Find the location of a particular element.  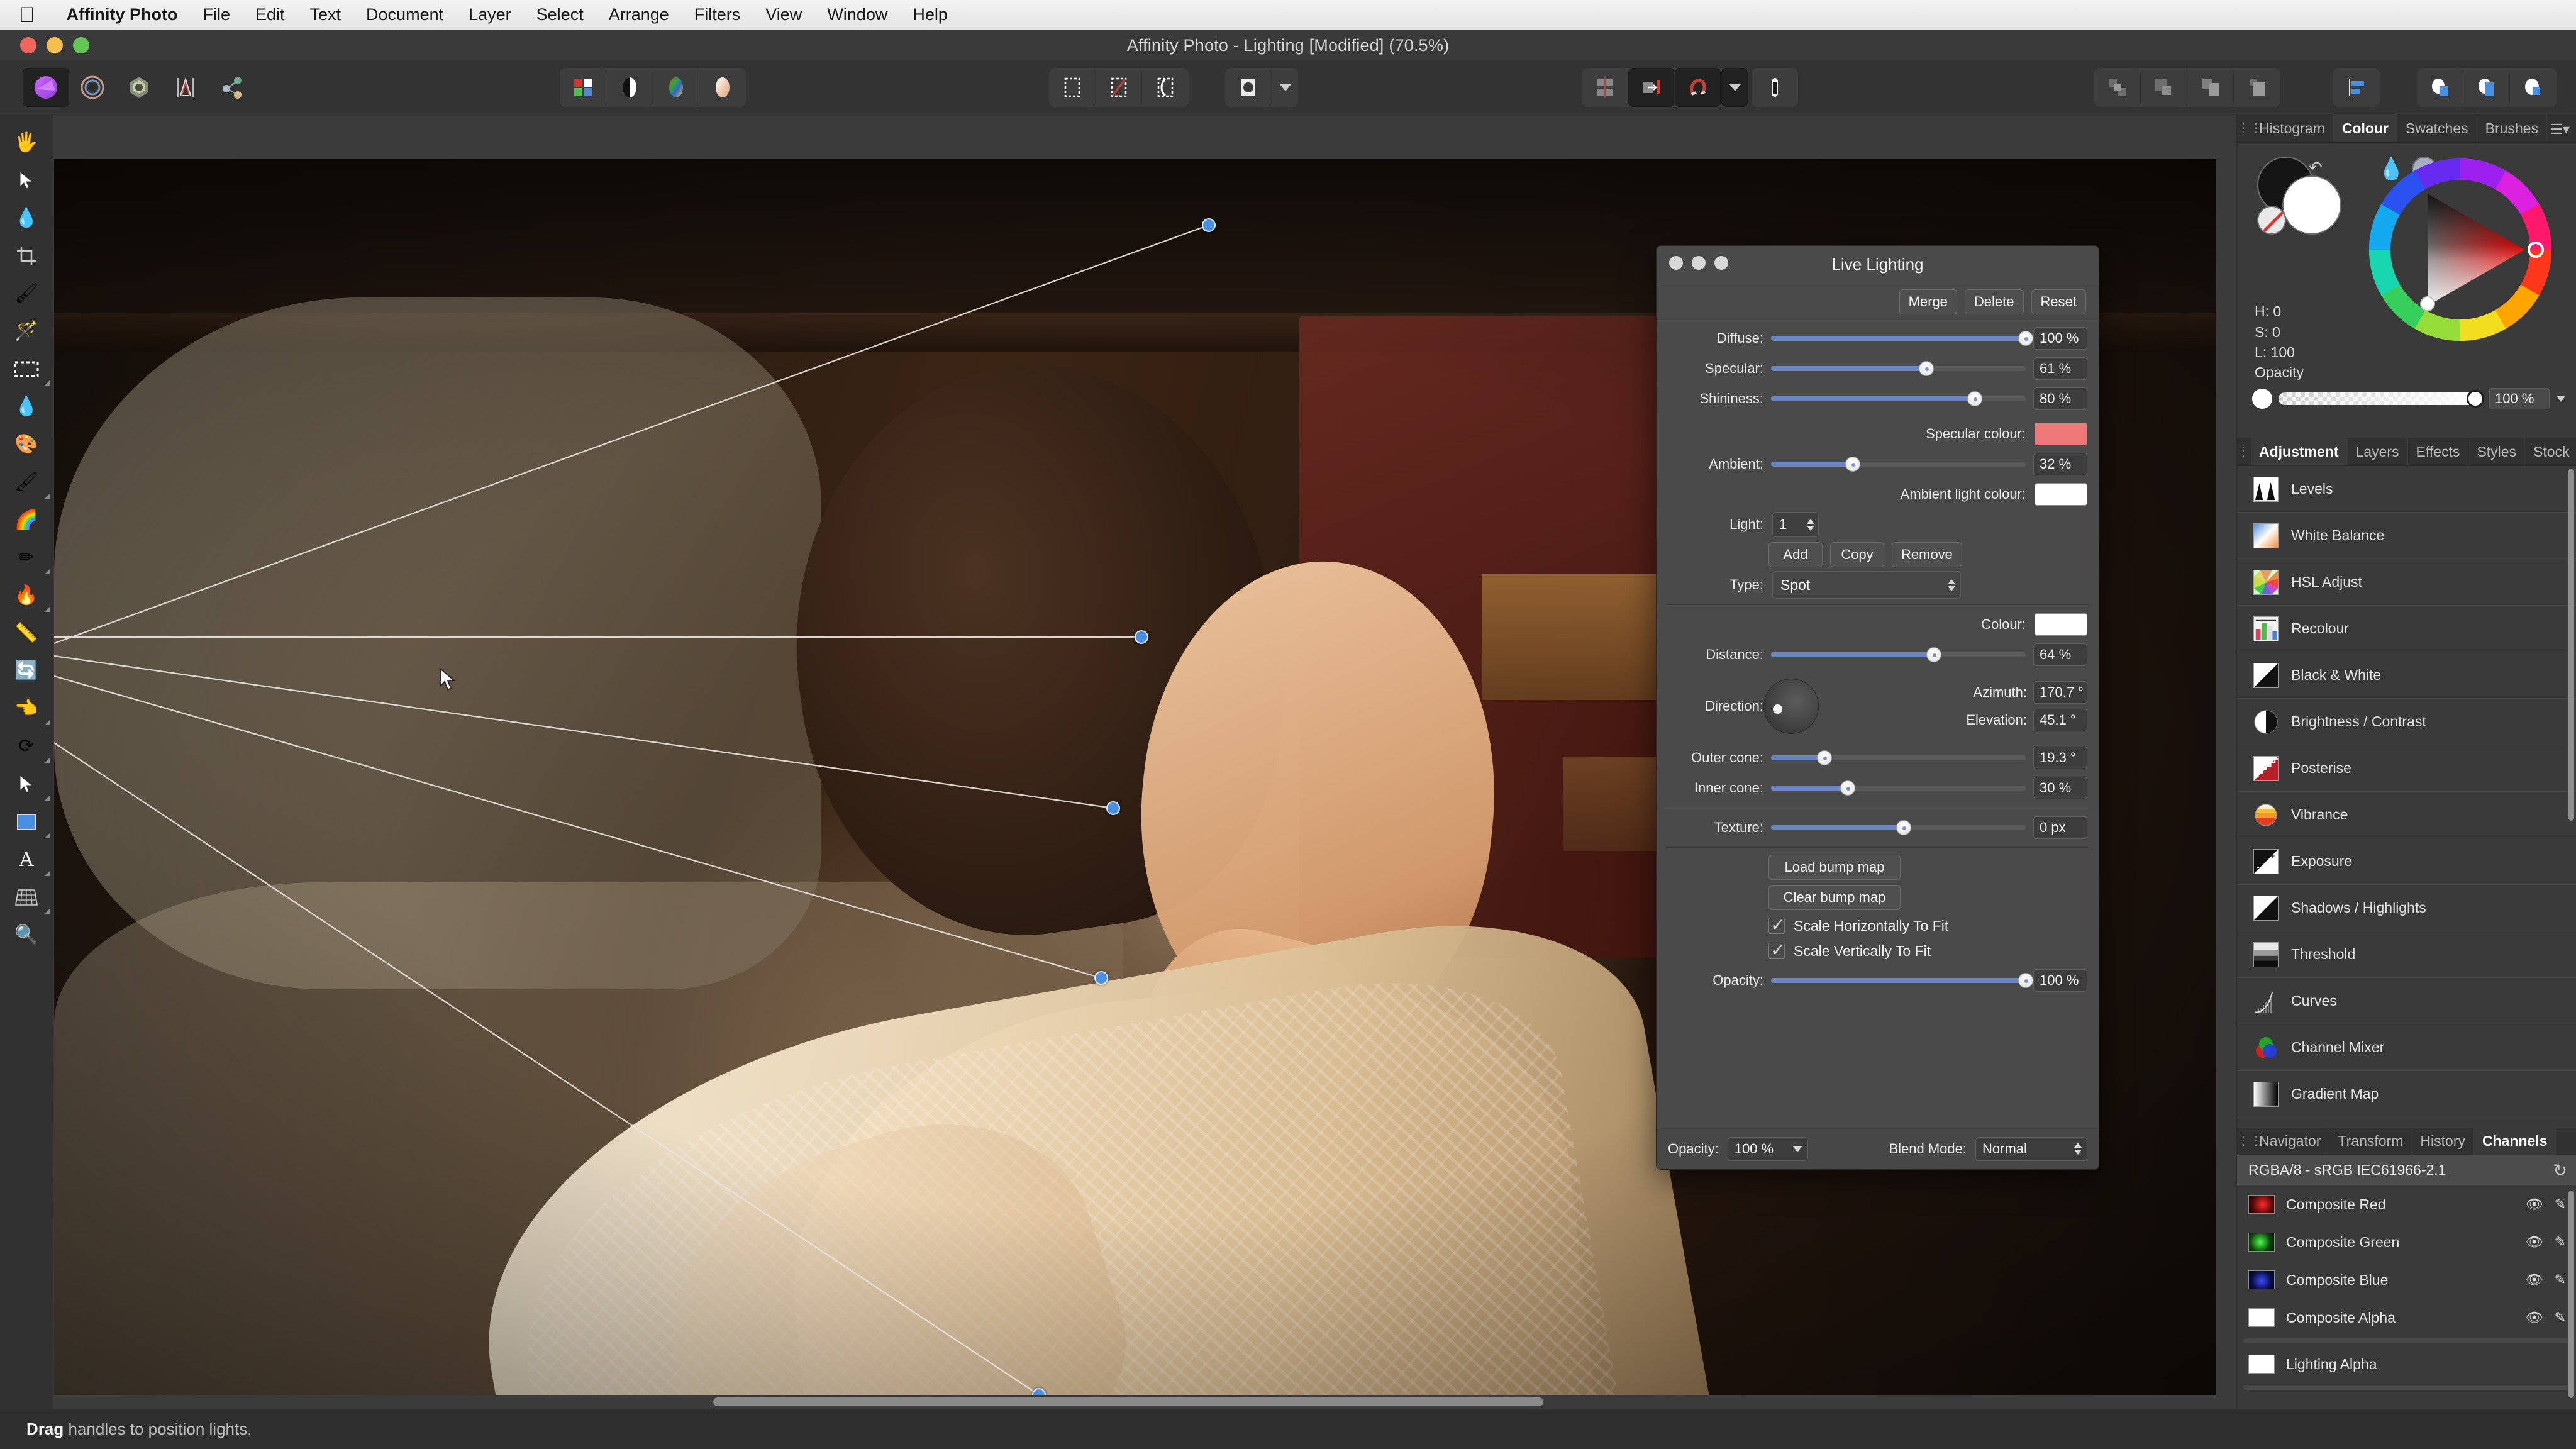

tool-rectangle is located at coordinates (26, 822).